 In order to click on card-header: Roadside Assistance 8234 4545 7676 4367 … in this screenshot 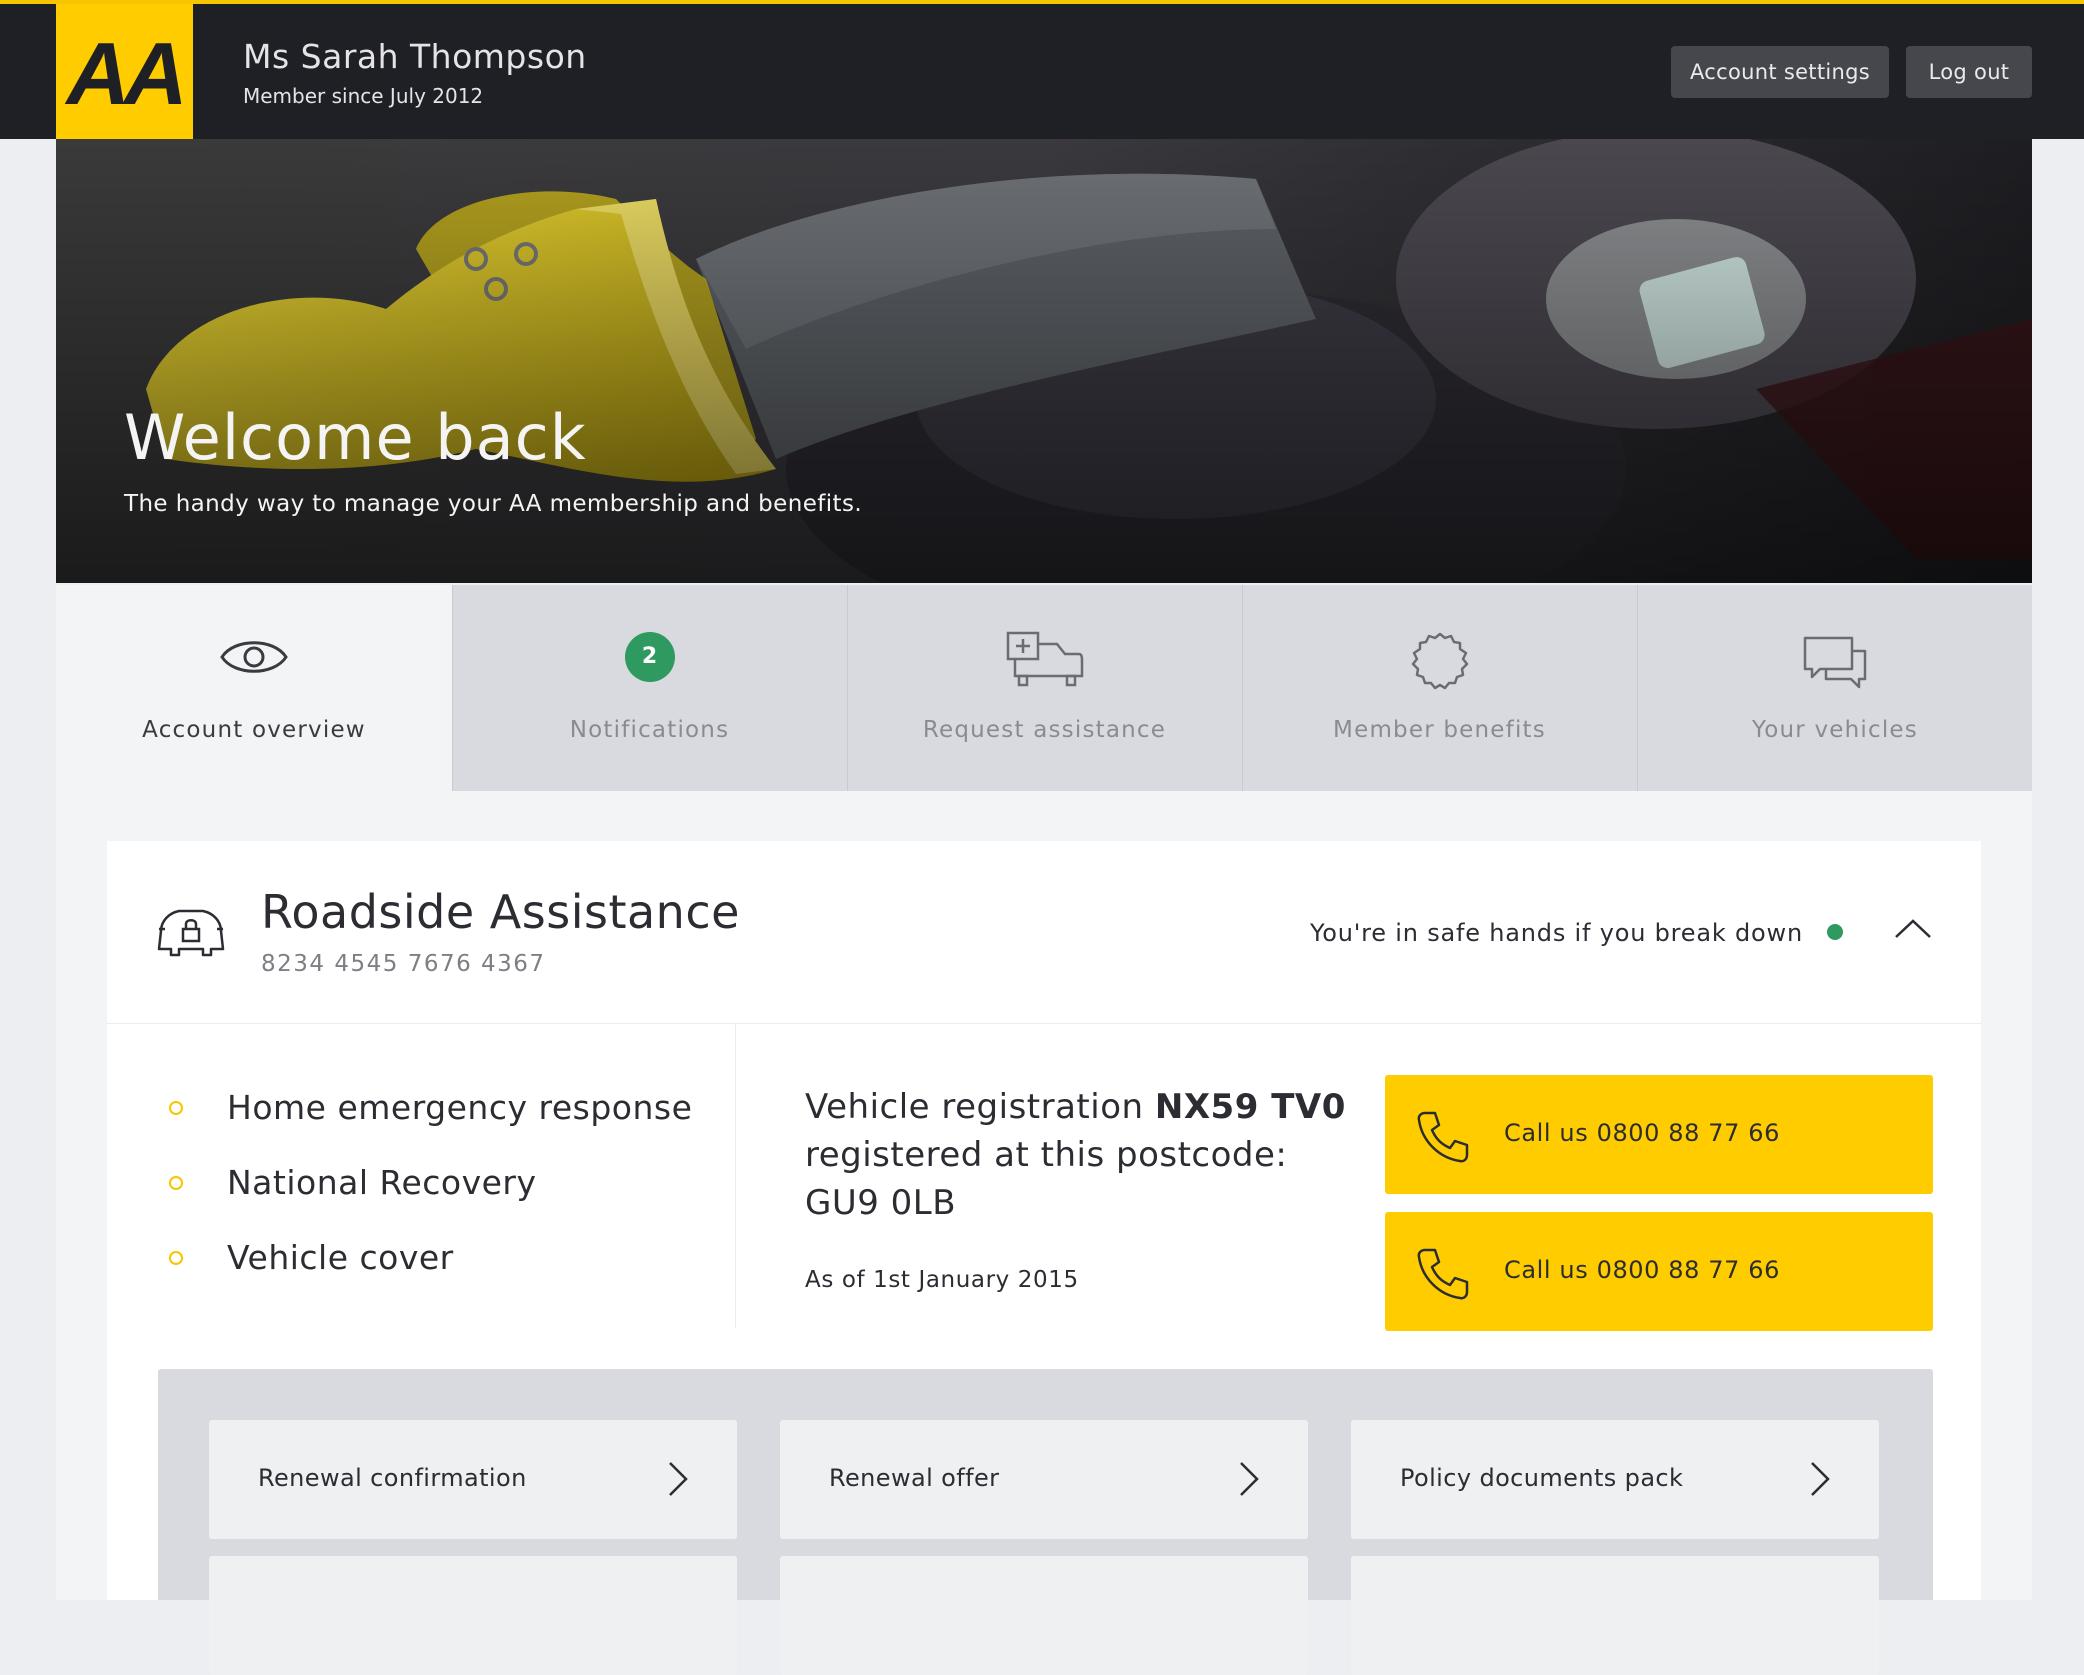, I will do `click(1044, 932)`.